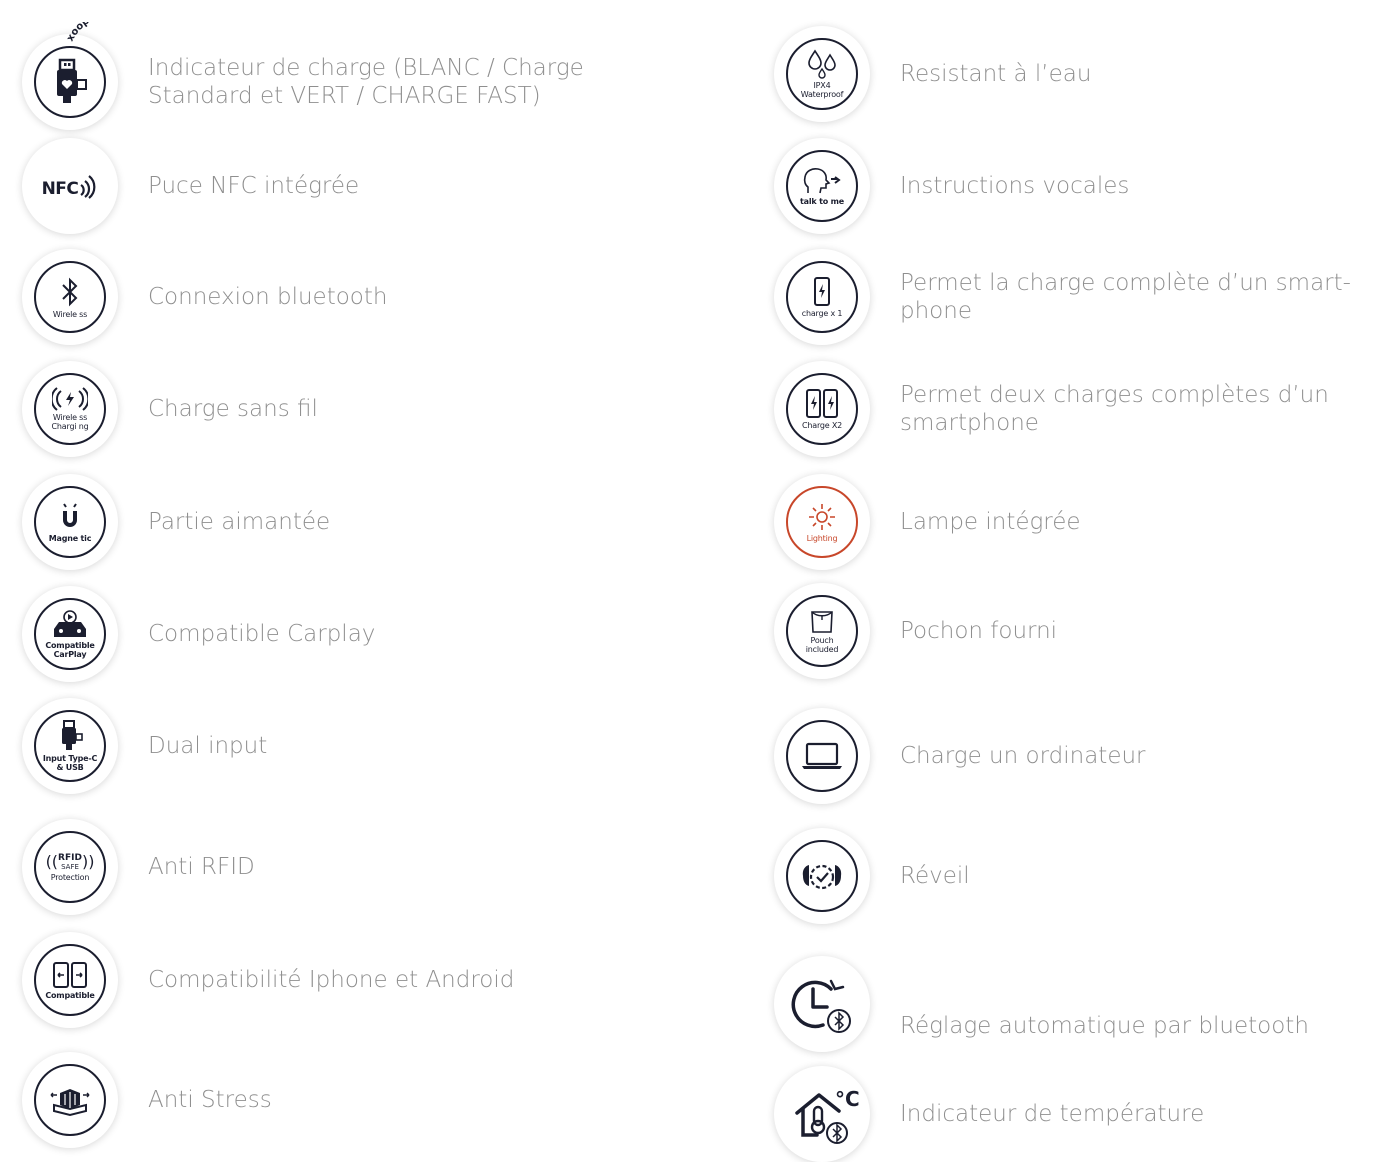 The height and width of the screenshot is (1162, 1385). I want to click on feature-label: Lampe intégrée, so click(990, 522).